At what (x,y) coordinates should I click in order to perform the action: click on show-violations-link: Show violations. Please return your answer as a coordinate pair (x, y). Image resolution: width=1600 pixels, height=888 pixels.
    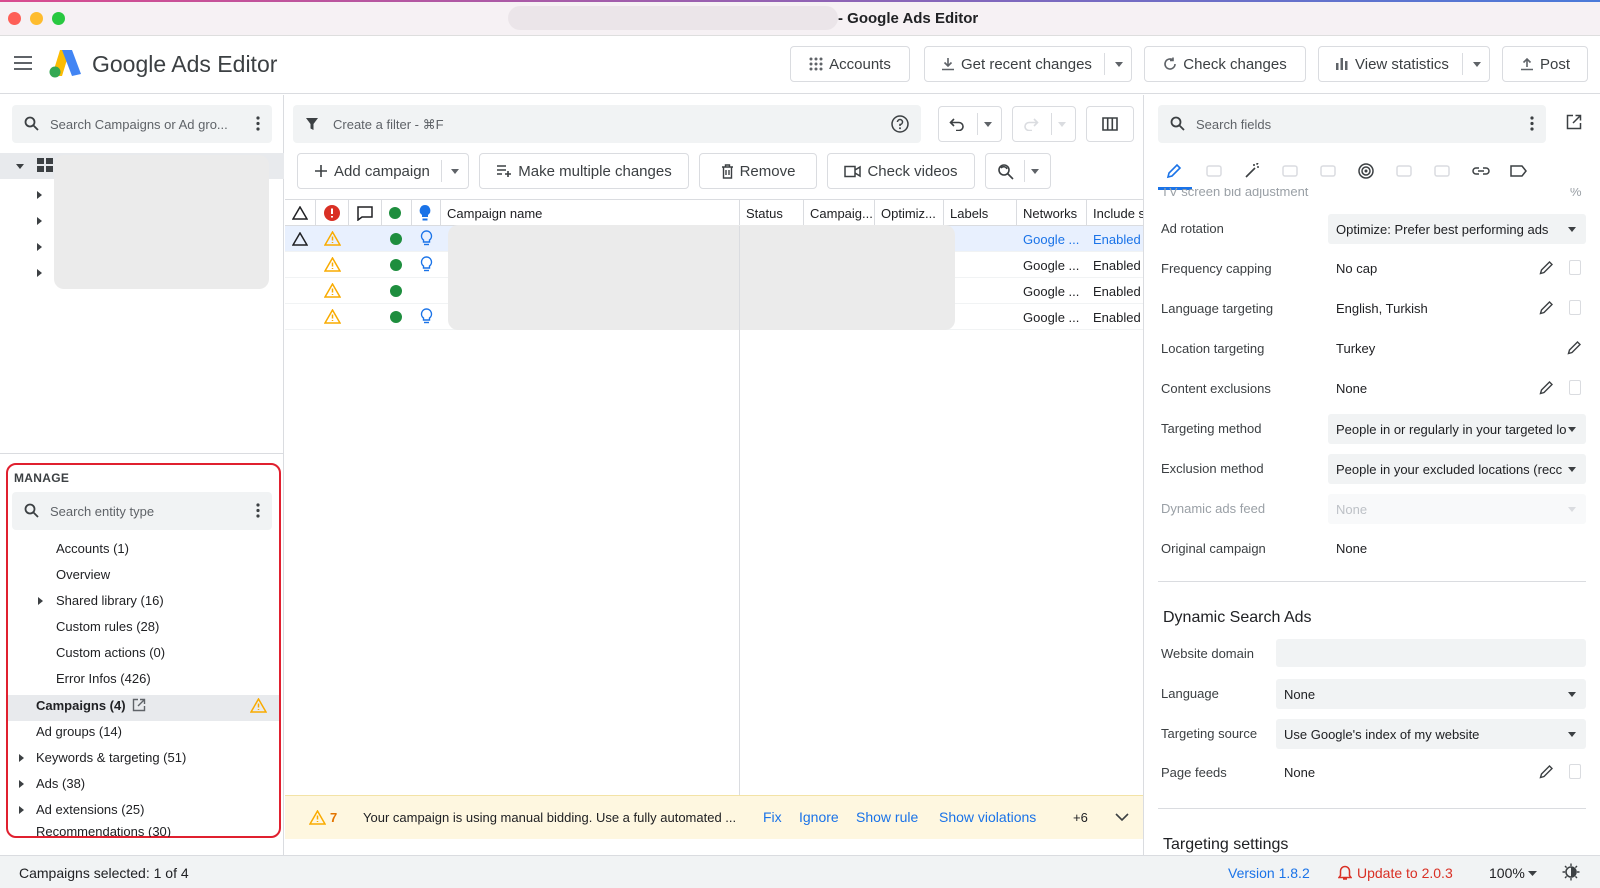
    Looking at the image, I should click on (987, 817).